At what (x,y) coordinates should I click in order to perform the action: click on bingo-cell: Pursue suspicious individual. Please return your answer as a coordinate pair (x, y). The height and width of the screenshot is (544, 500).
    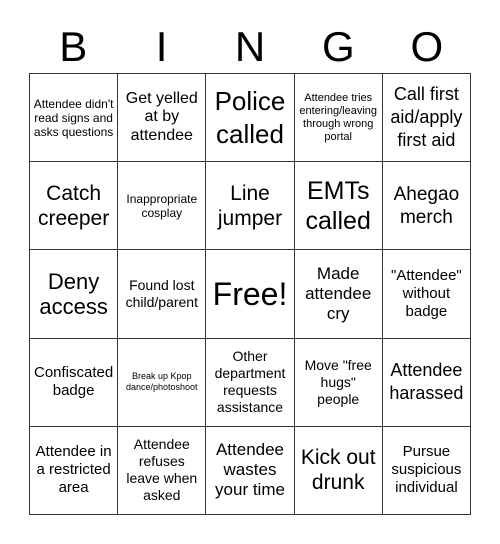
    Looking at the image, I should click on (426, 470).